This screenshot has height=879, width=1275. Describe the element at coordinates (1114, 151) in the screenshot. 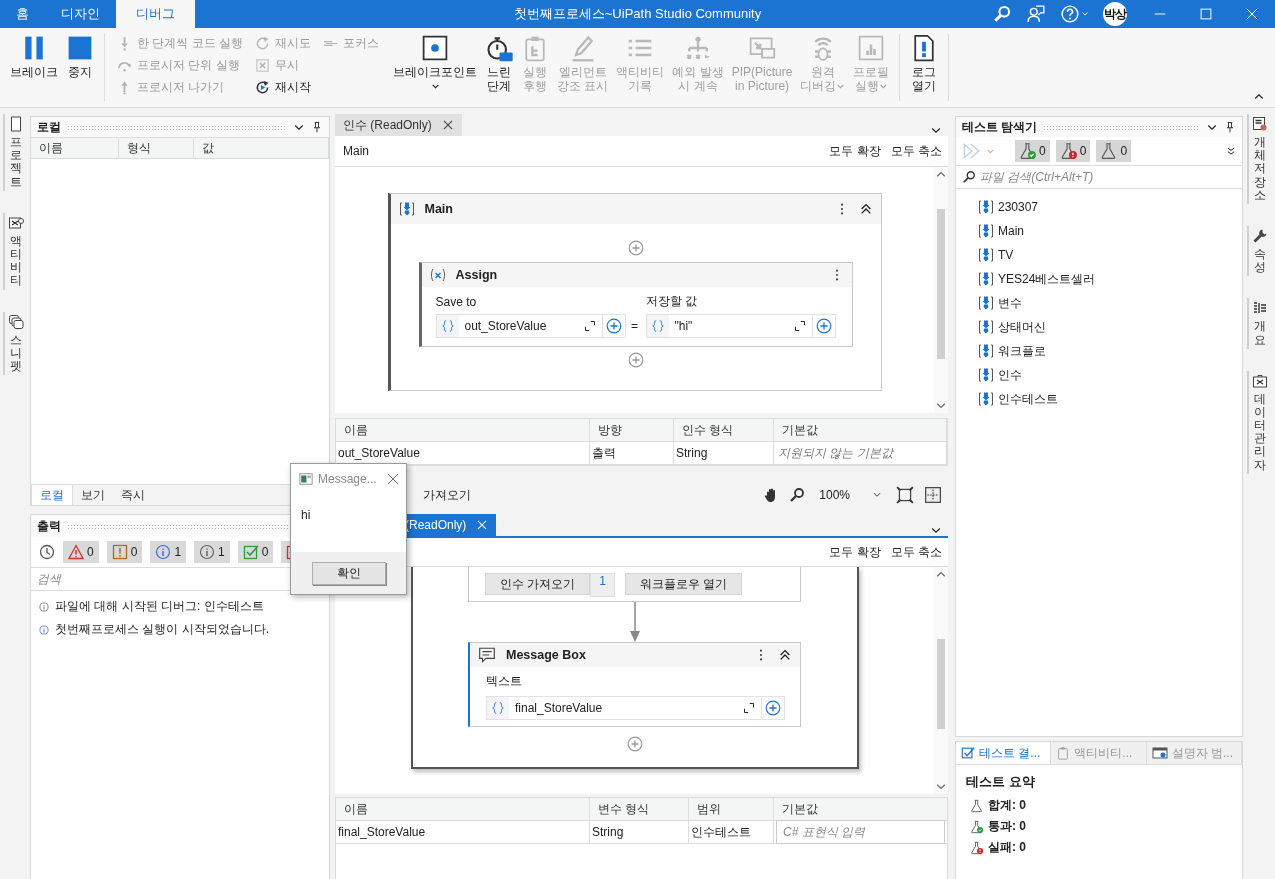

I see `total-tests-button: 0` at that location.